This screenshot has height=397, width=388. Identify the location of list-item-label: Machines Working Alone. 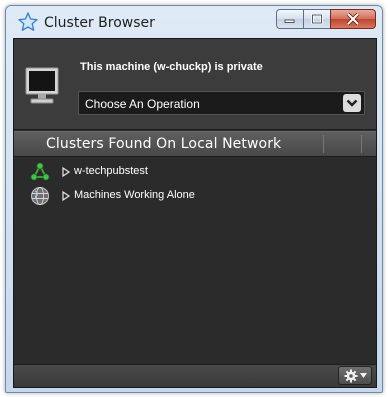
(134, 195).